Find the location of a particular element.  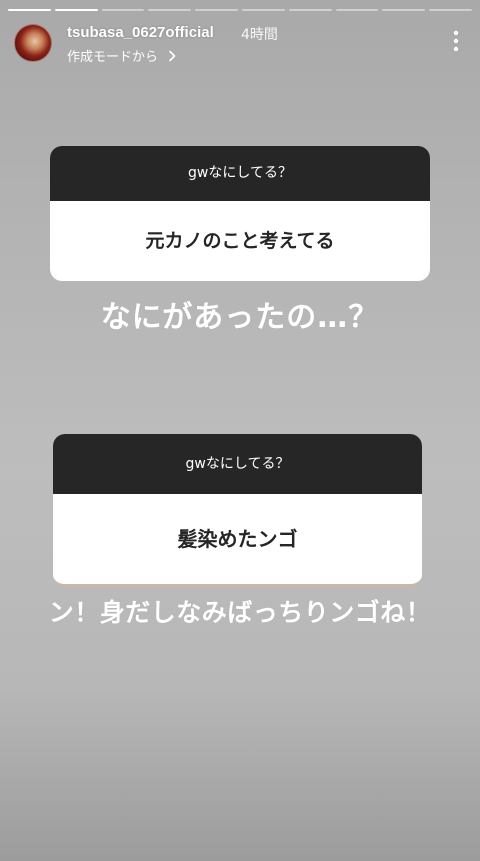

caption-text-2: ン！身だしなみばっちりンゴね！ is located at coordinates (240, 612).